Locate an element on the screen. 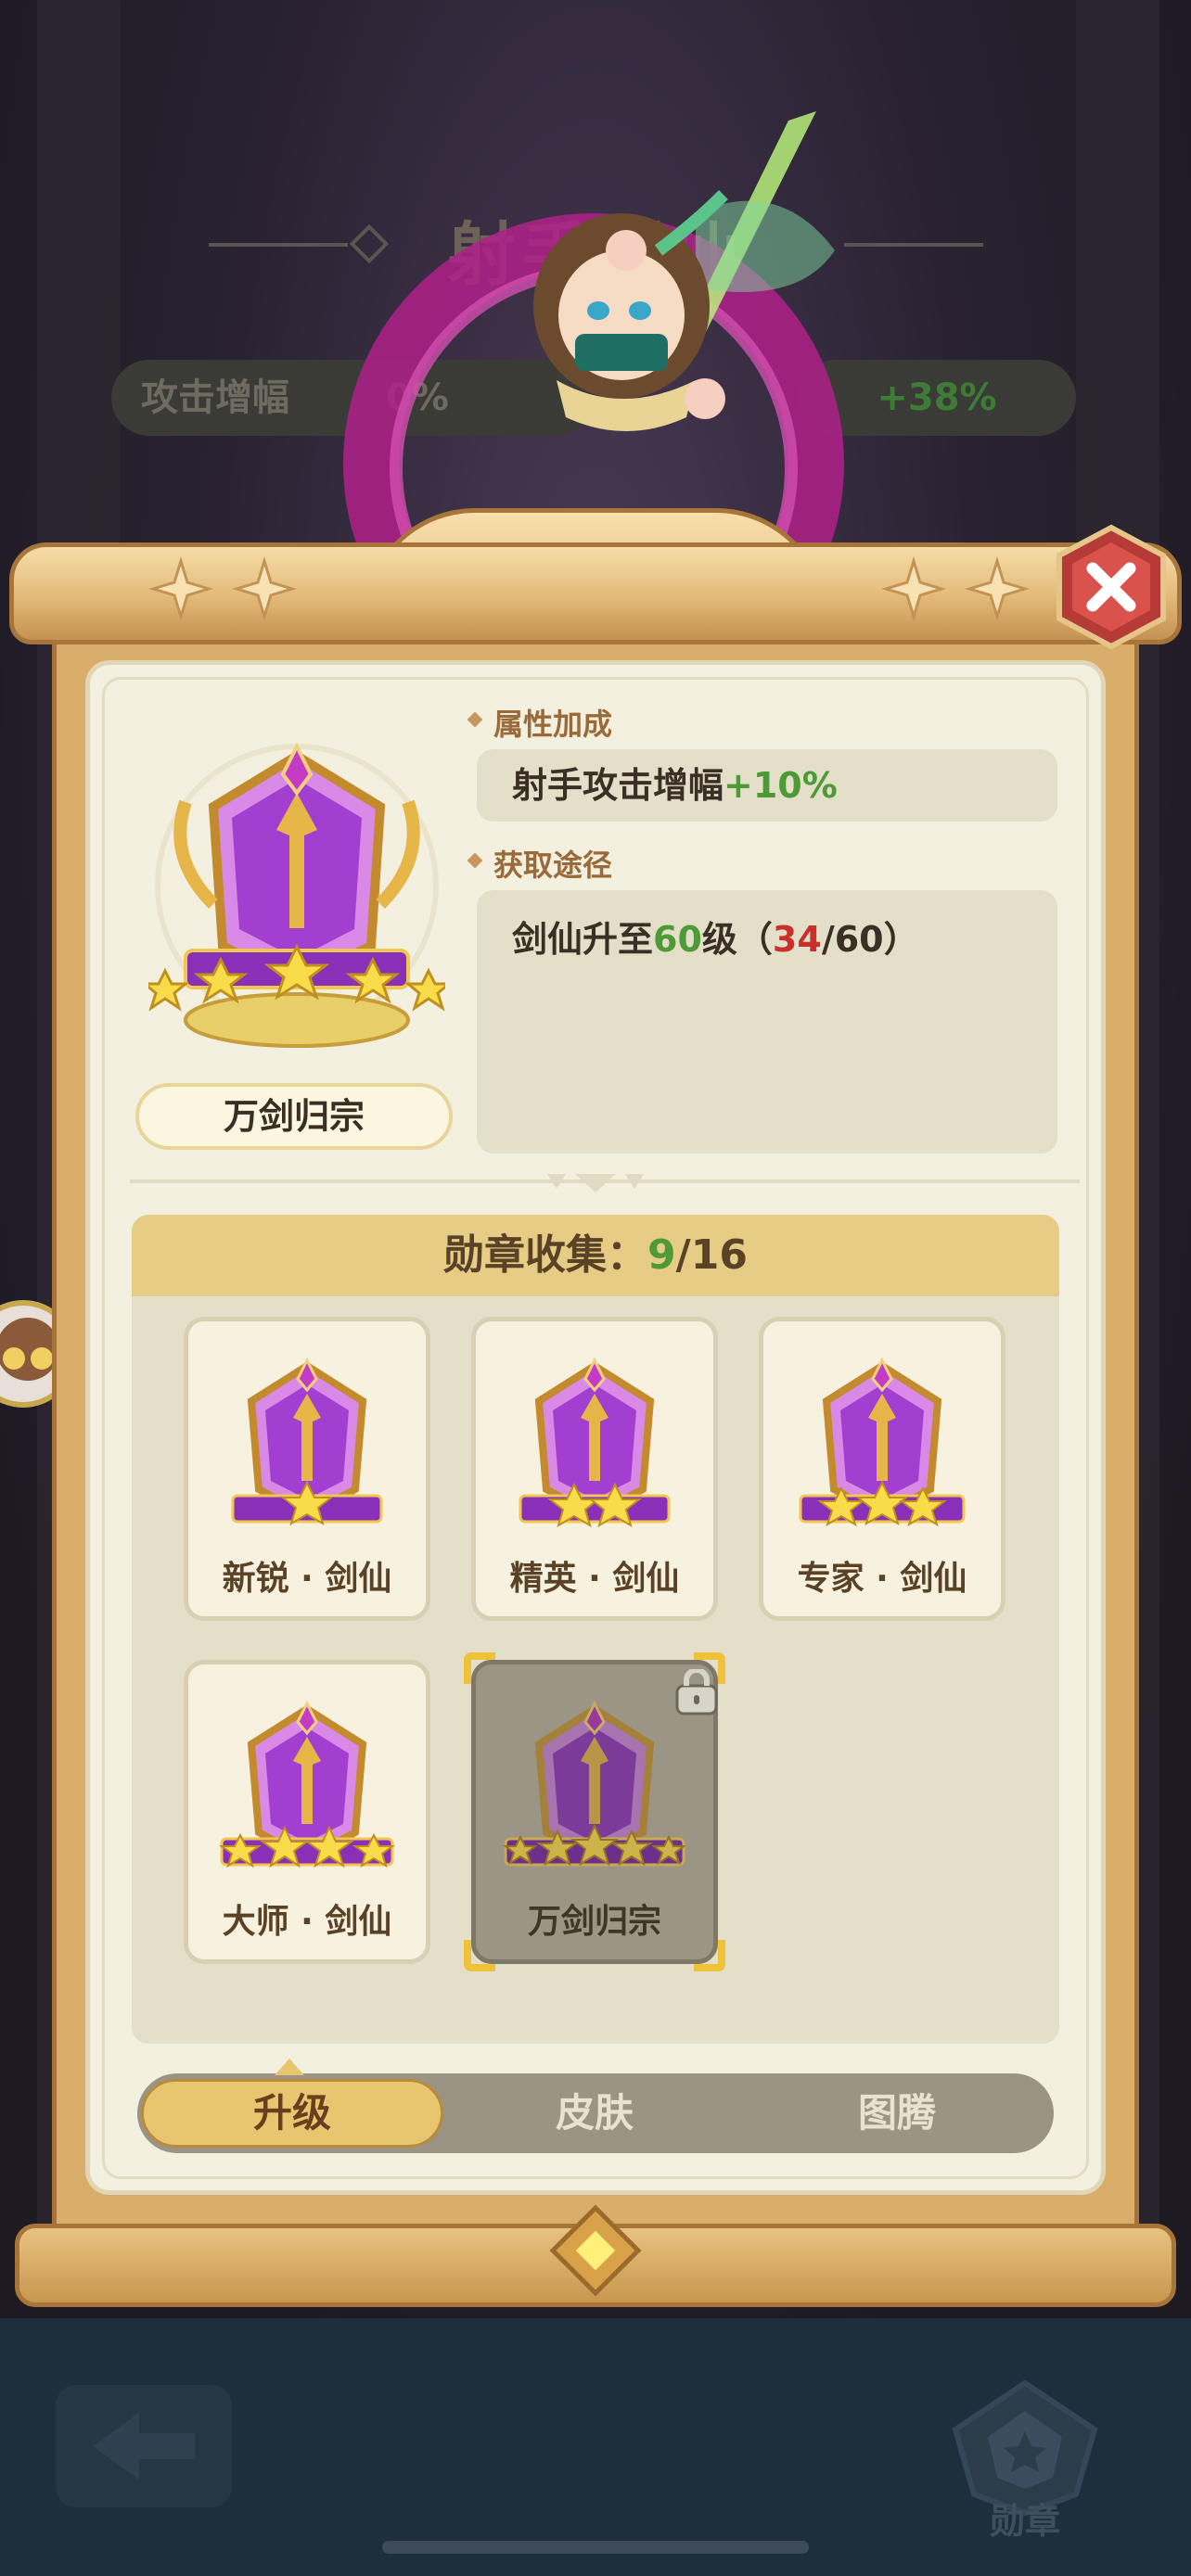 This screenshot has height=2576, width=1191. attribute-bonus-box: 射手攻击增幅+10% is located at coordinates (767, 786).